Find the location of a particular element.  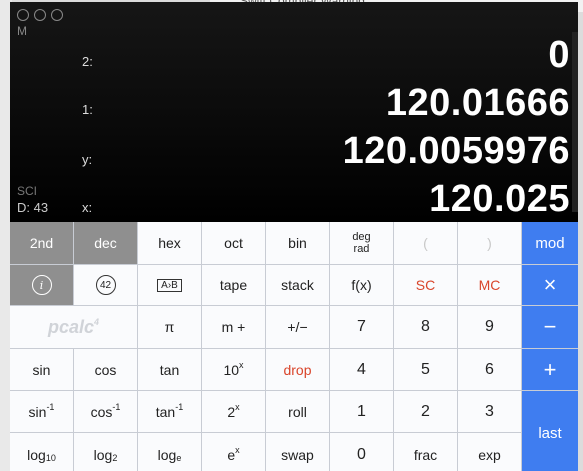

two-power-key: 2x is located at coordinates (233, 411).